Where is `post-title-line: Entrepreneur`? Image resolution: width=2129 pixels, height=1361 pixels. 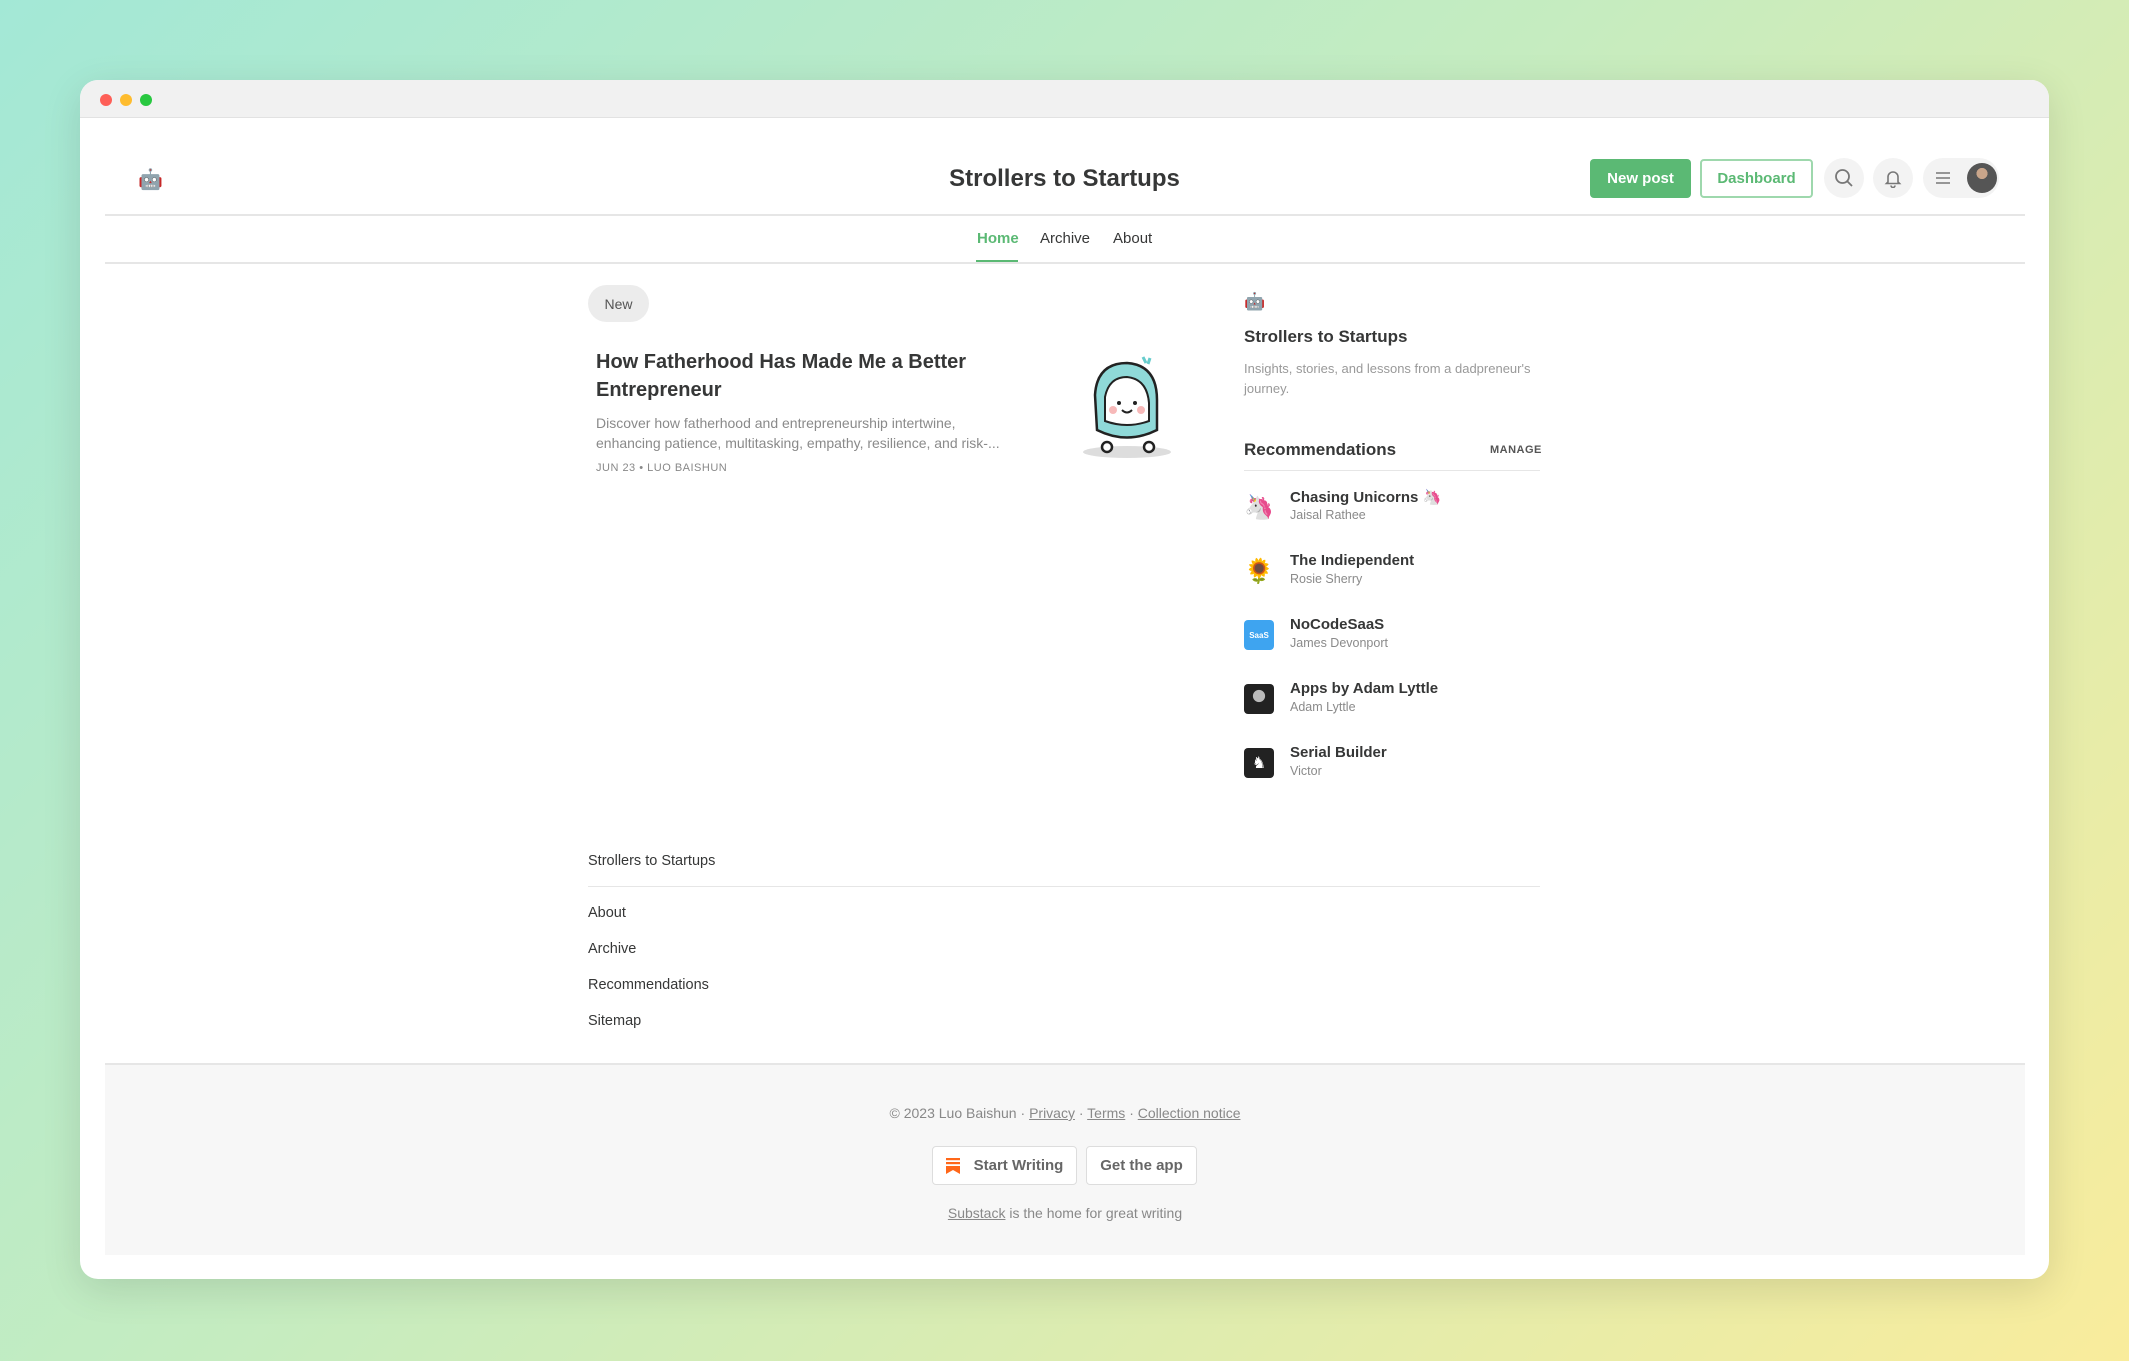
post-title-line: Entrepreneur is located at coordinates (659, 390).